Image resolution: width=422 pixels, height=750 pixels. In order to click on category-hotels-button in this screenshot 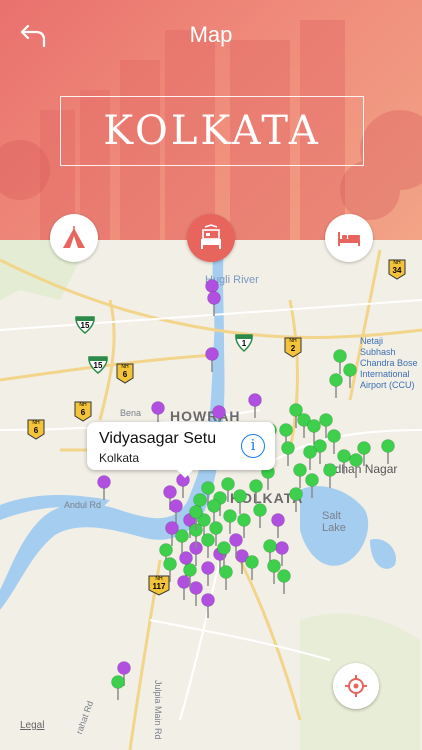, I will do `click(211, 238)`.